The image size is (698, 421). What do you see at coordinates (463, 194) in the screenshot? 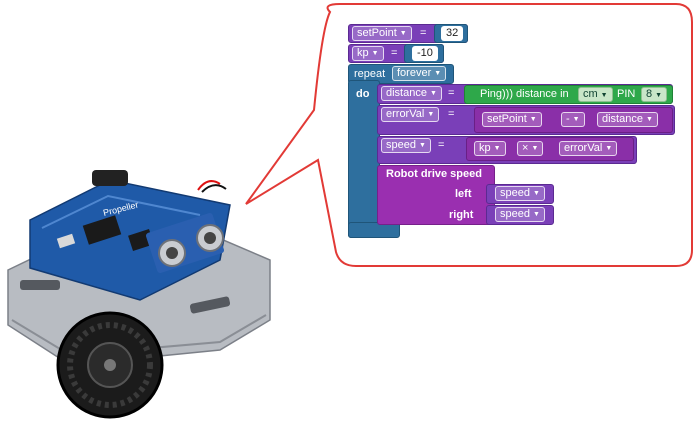
I see `drive-left-label: left` at bounding box center [463, 194].